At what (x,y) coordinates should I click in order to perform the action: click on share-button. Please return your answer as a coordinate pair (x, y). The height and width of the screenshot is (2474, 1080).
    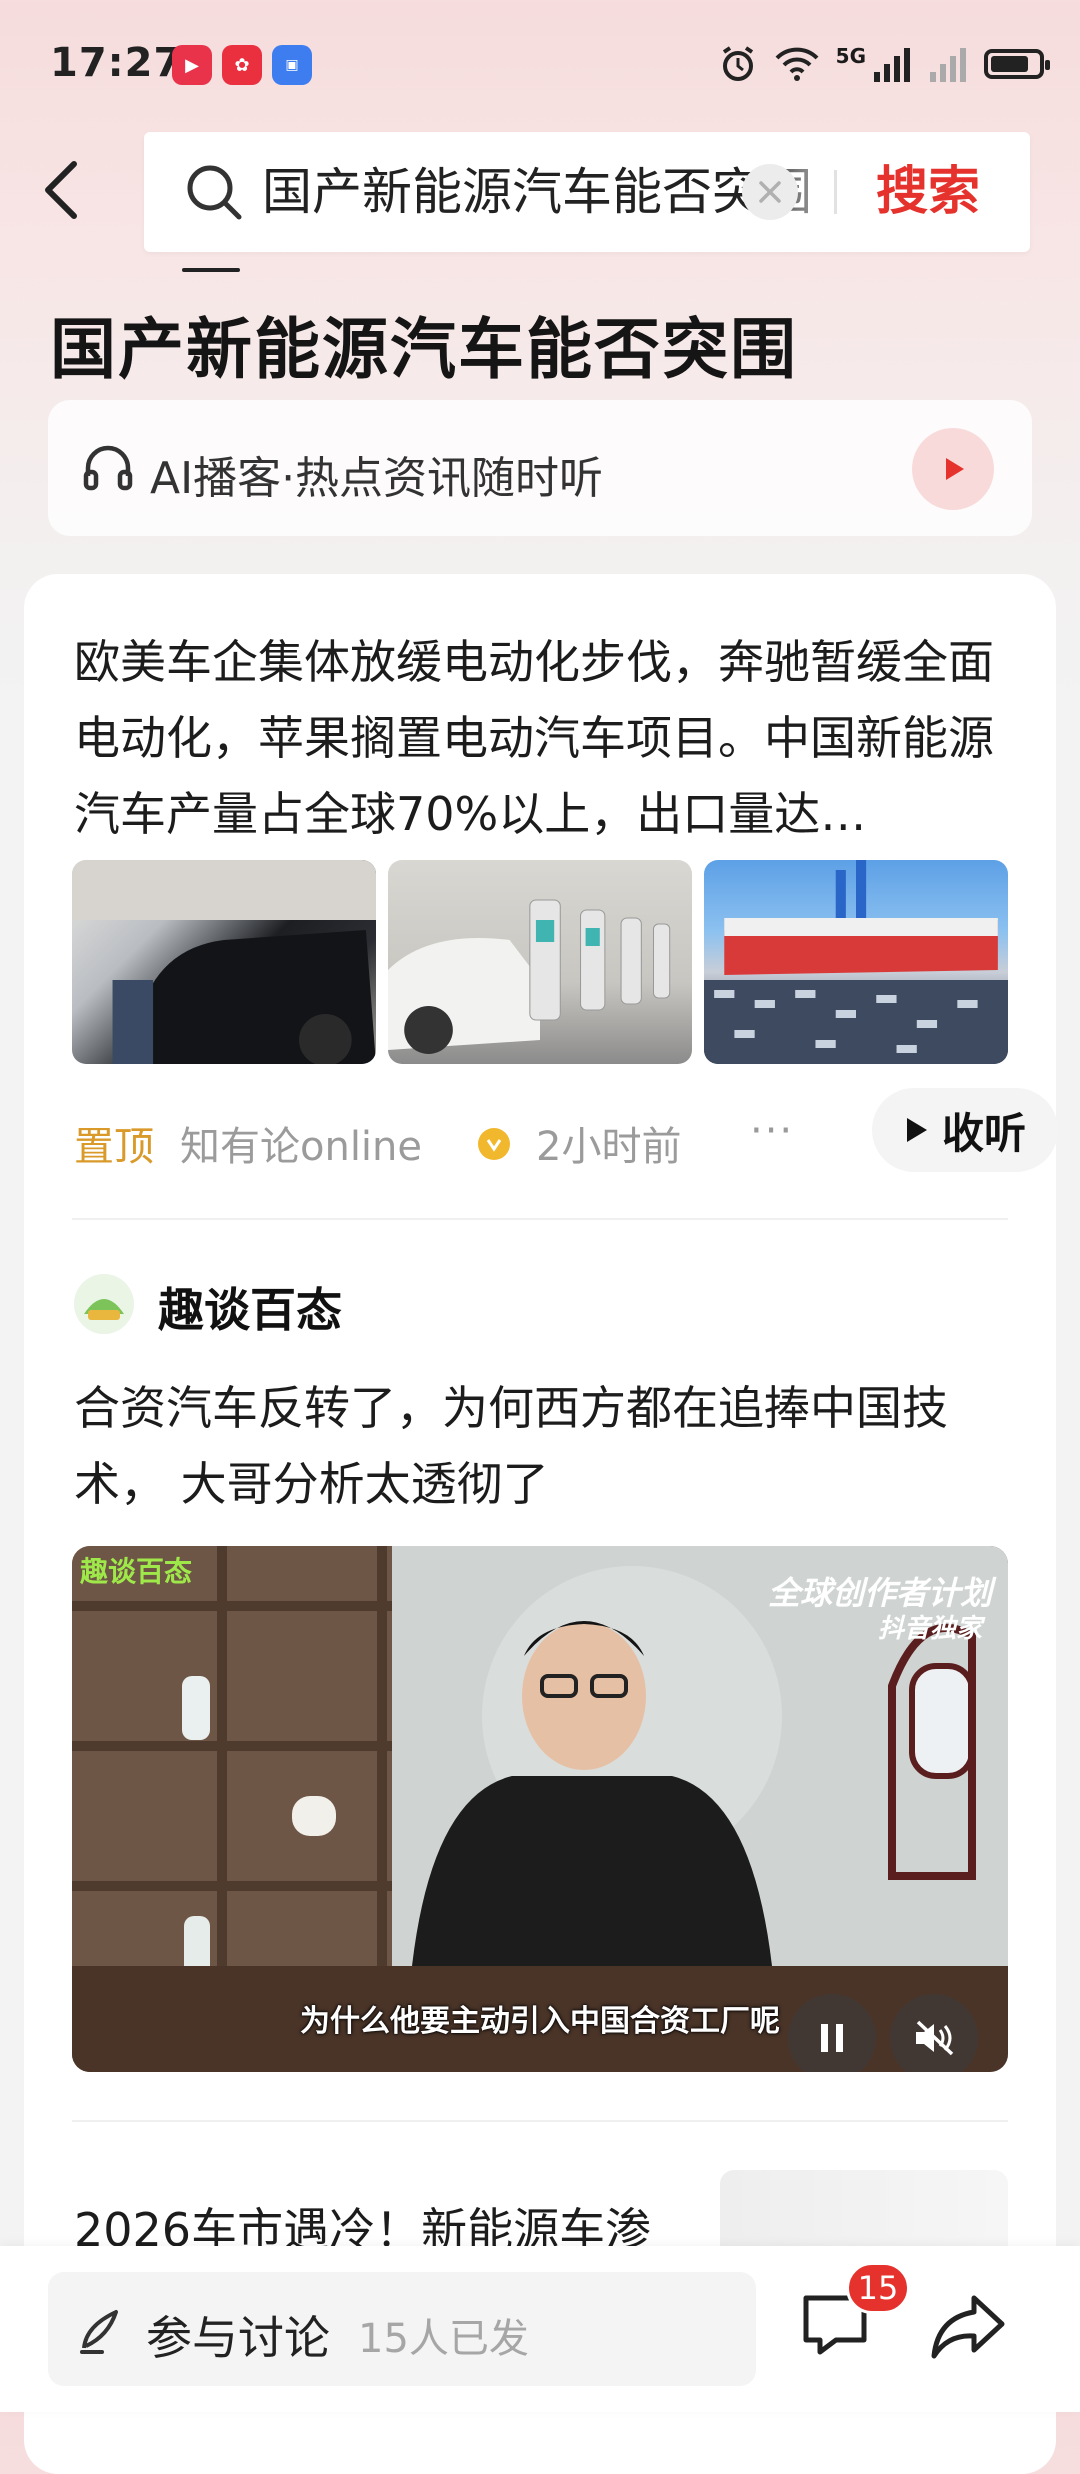
    Looking at the image, I should click on (968, 2329).